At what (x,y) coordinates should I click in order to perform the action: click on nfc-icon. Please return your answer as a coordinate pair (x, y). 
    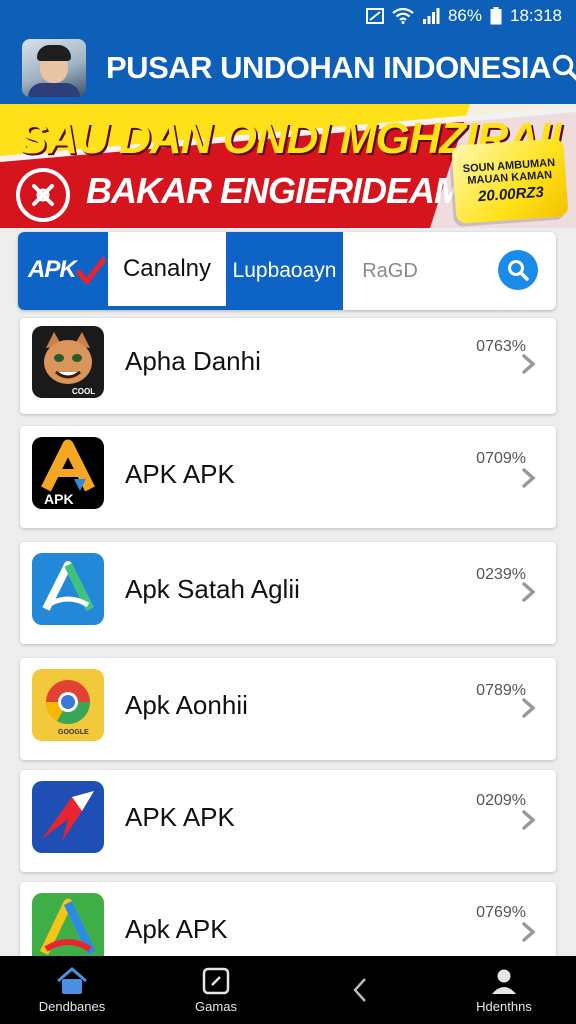
    Looking at the image, I should click on (374, 16).